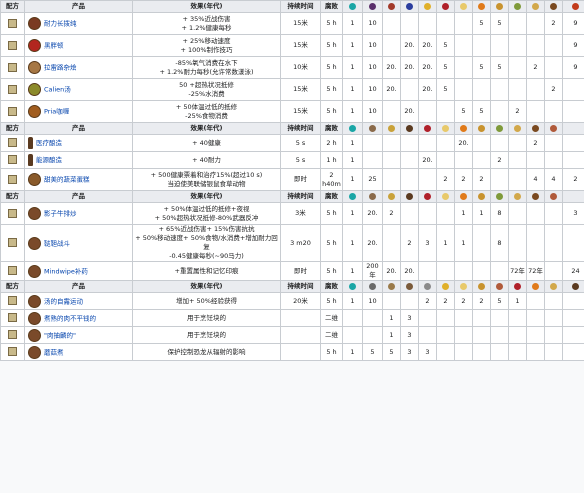 The width and height of the screenshot is (584, 493). Describe the element at coordinates (78, 213) in the screenshot. I see `product-cell: 影子牛排炒` at that location.